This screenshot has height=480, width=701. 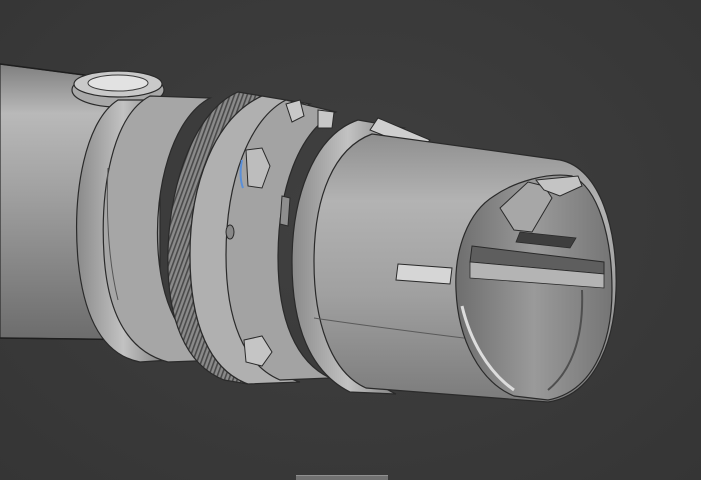 I want to click on sleeve-inner-cavity, so click(x=534, y=287).